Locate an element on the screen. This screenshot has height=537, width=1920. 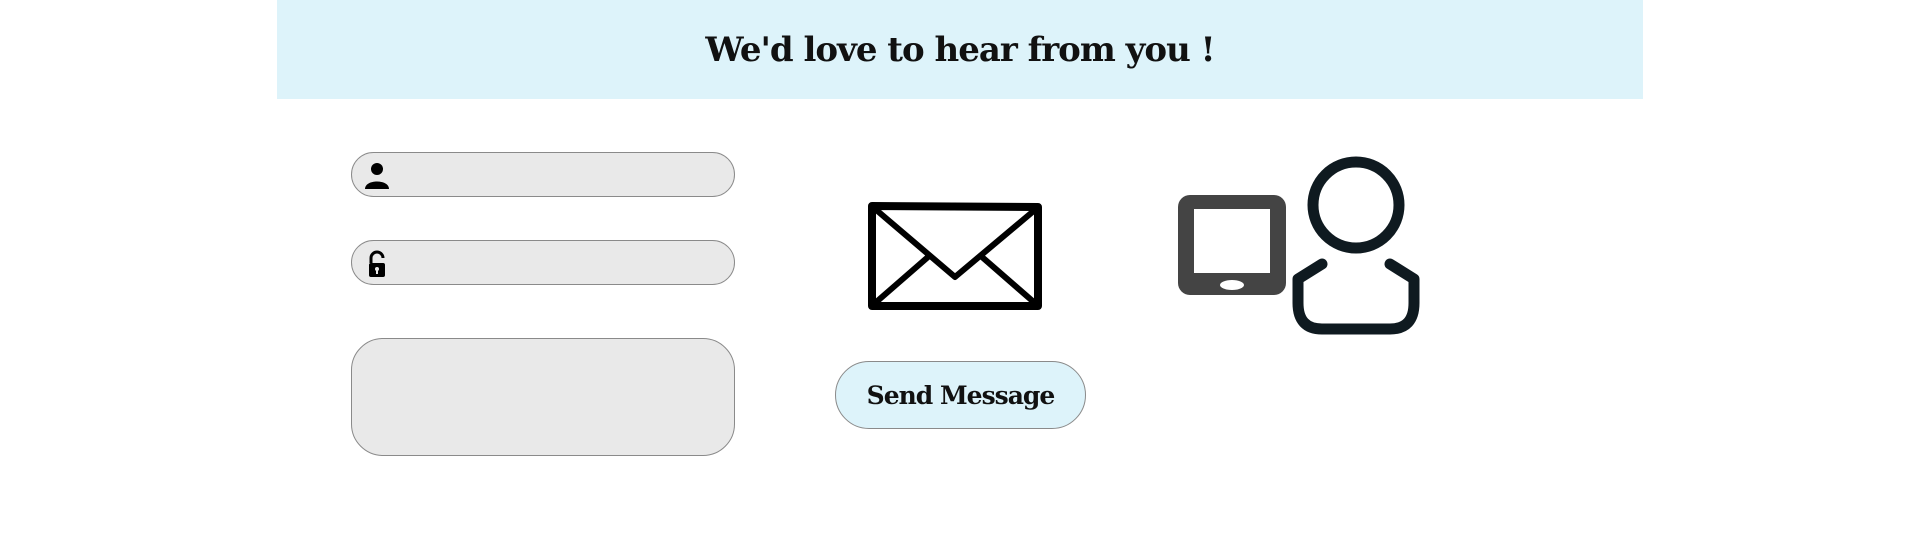
name-field is located at coordinates (543, 175).